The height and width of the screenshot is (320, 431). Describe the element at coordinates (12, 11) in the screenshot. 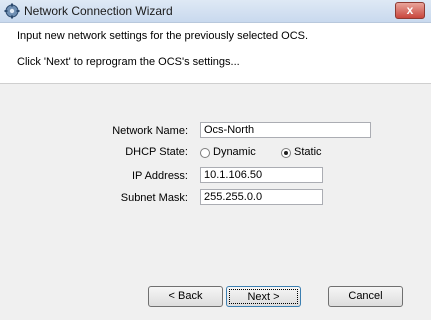

I see `network-wizard-icon` at that location.